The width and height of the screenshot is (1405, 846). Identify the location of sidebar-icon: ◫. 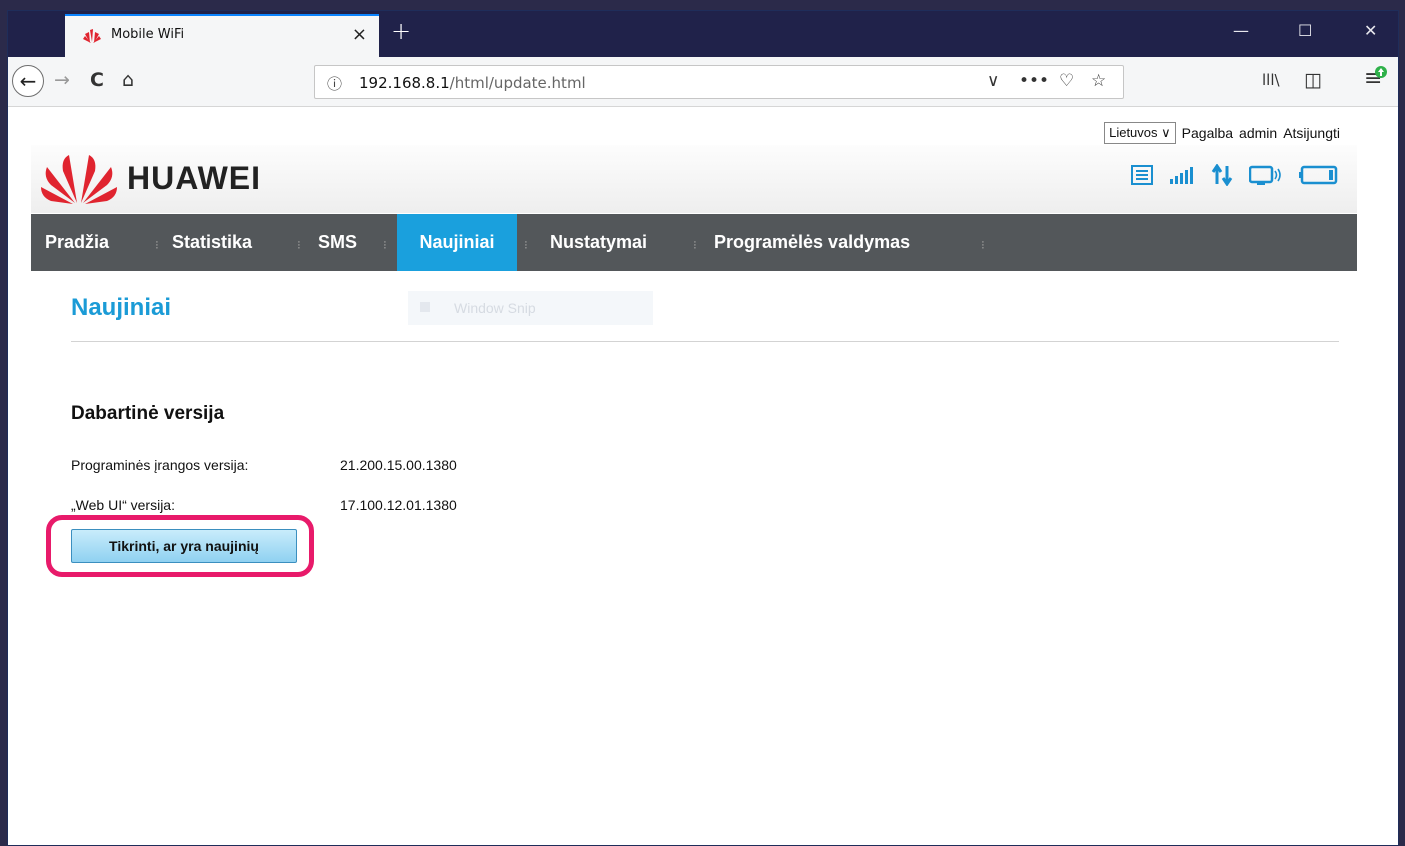
(1313, 80).